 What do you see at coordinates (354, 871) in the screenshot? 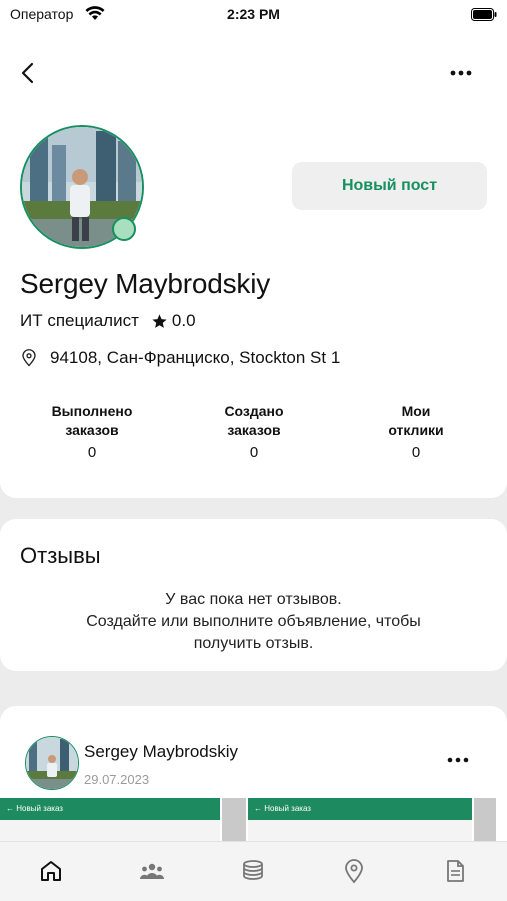
I see `location-icon` at bounding box center [354, 871].